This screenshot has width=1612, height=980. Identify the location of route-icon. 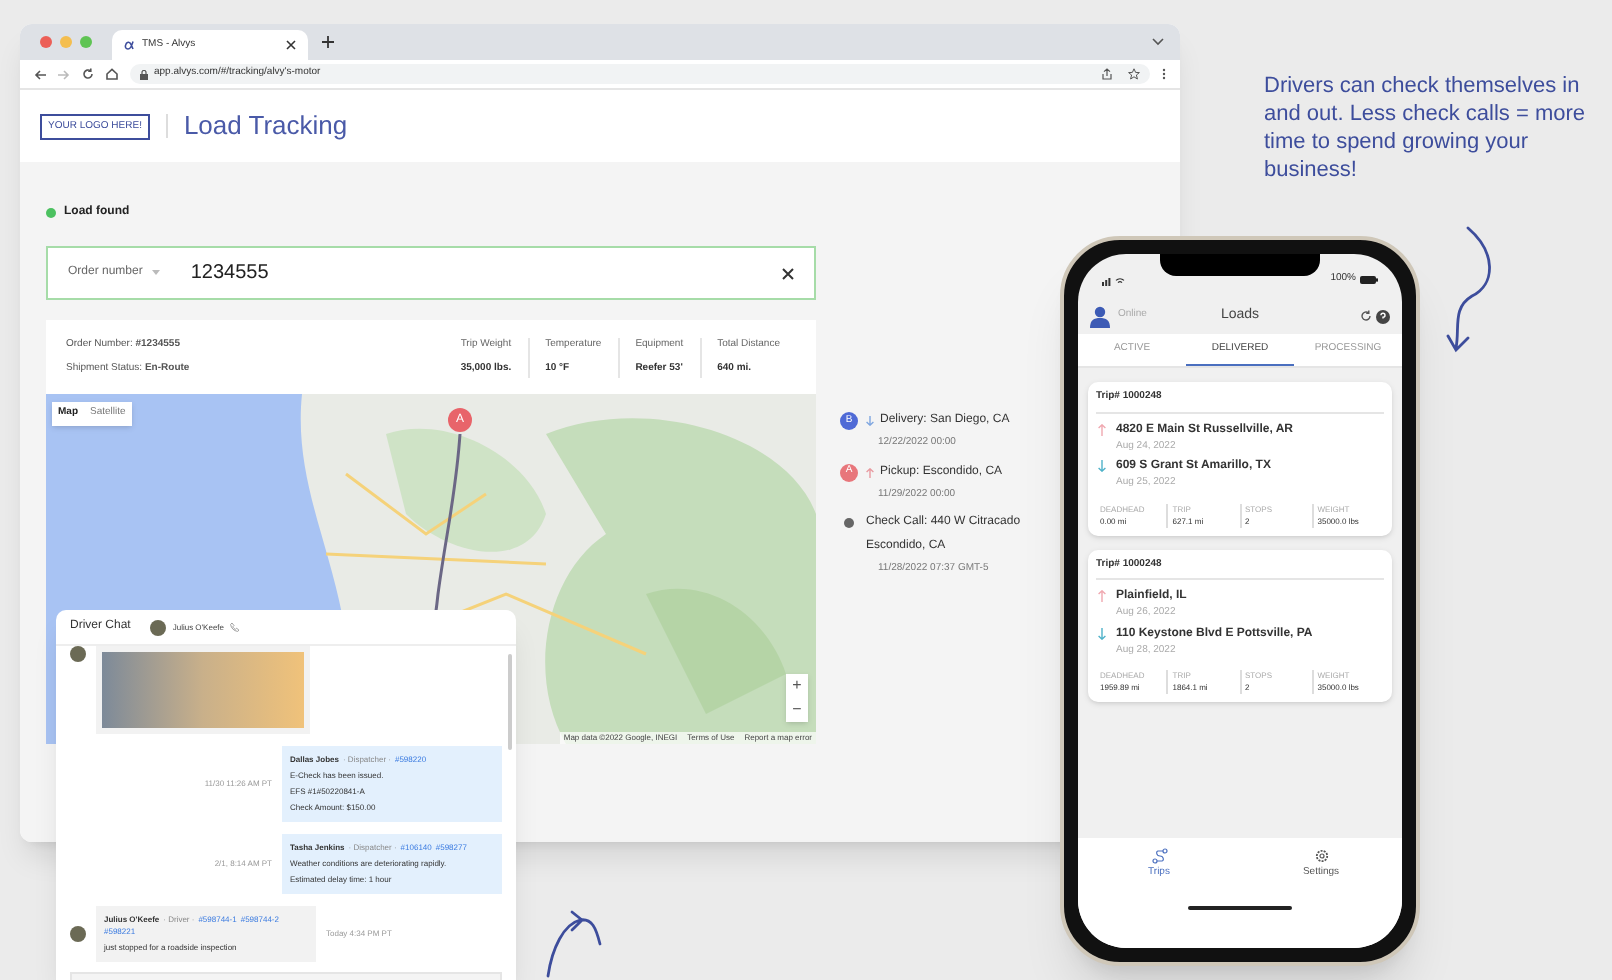
(1159, 856).